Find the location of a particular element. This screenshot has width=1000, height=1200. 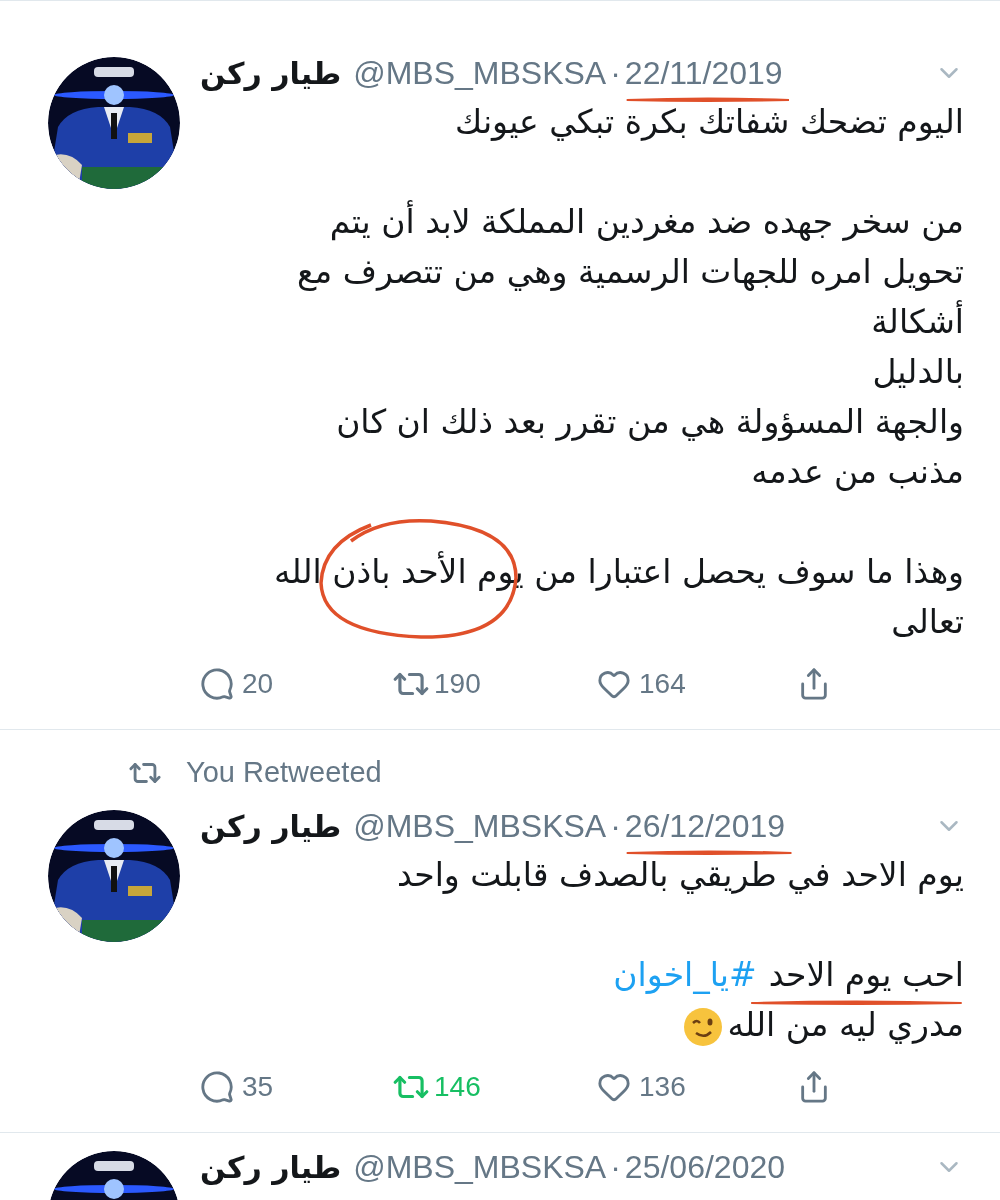

tweet-date: 25/06/2020 is located at coordinates (704, 1167).